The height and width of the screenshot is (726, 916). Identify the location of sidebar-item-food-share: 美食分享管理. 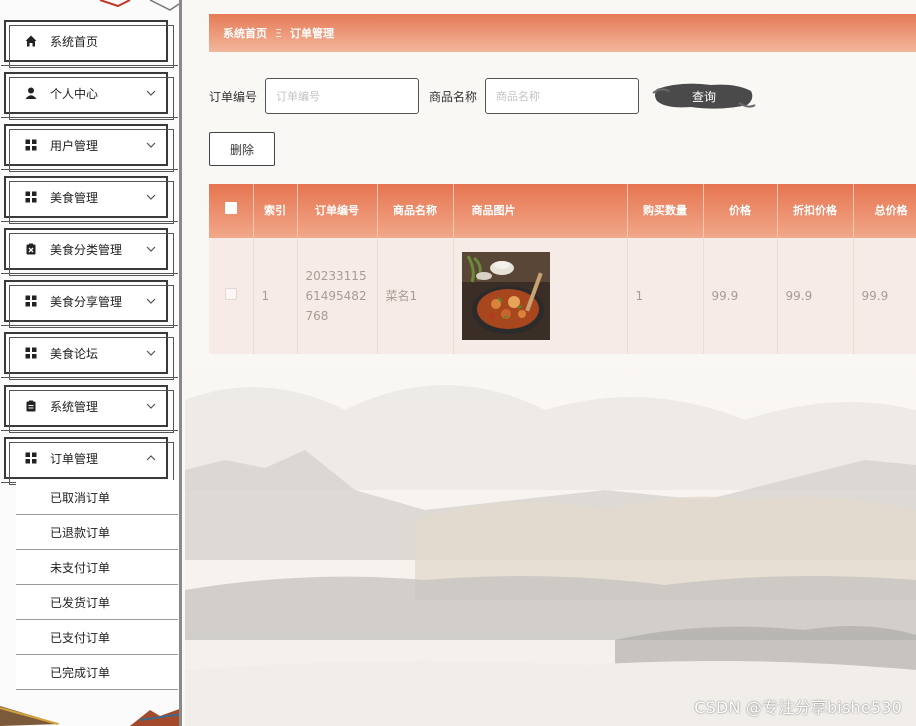
(89, 304).